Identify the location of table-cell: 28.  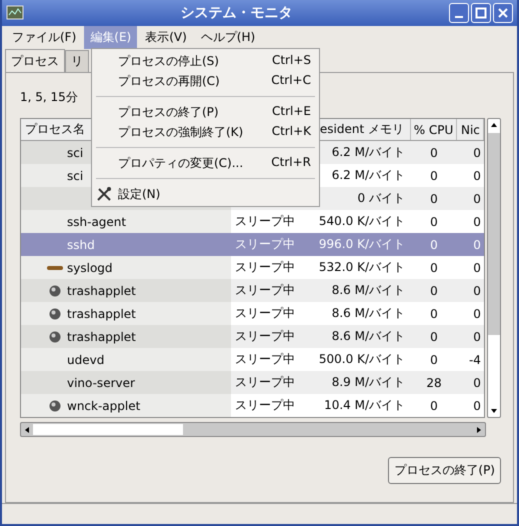
(434, 383).